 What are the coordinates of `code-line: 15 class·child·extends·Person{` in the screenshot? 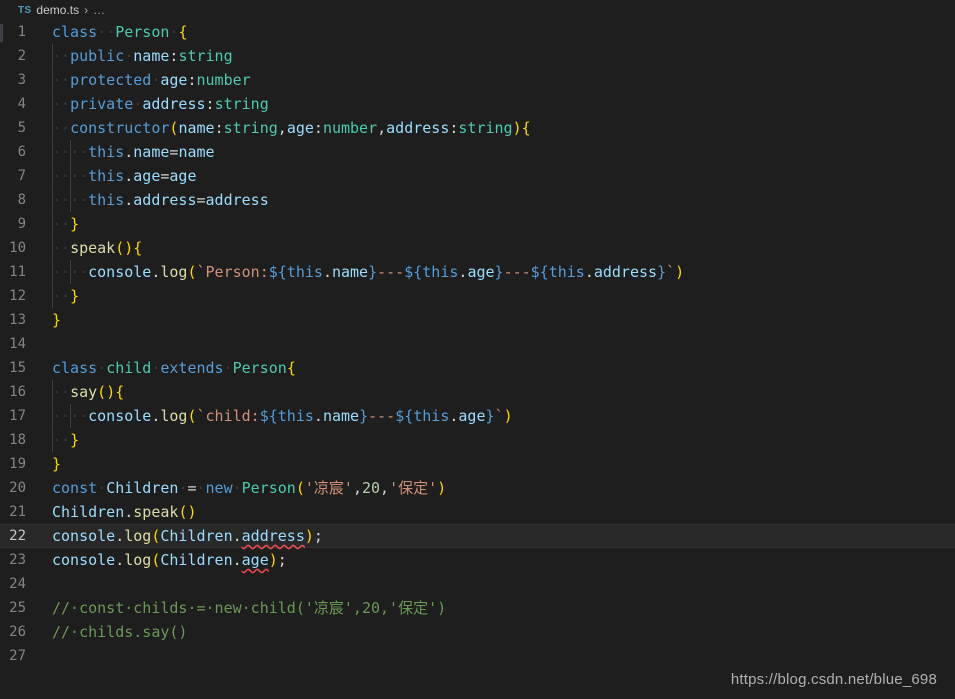 It's located at (477, 368).